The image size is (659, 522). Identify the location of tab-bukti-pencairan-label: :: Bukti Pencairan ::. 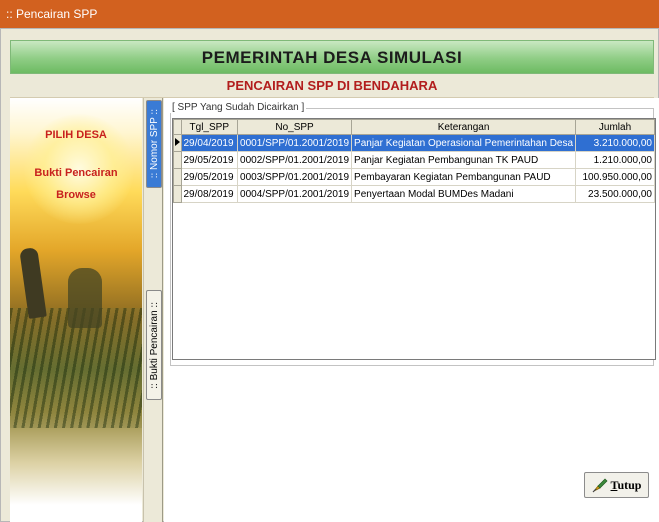
(154, 345).